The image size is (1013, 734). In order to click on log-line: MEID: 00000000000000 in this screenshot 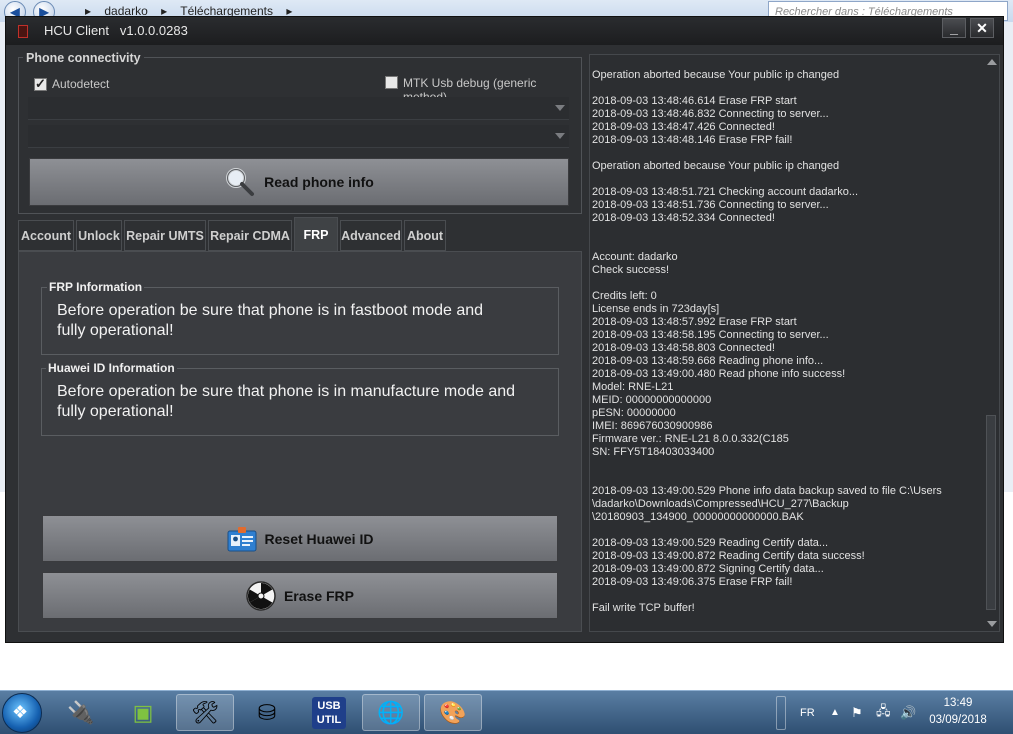, I will do `click(652, 400)`.